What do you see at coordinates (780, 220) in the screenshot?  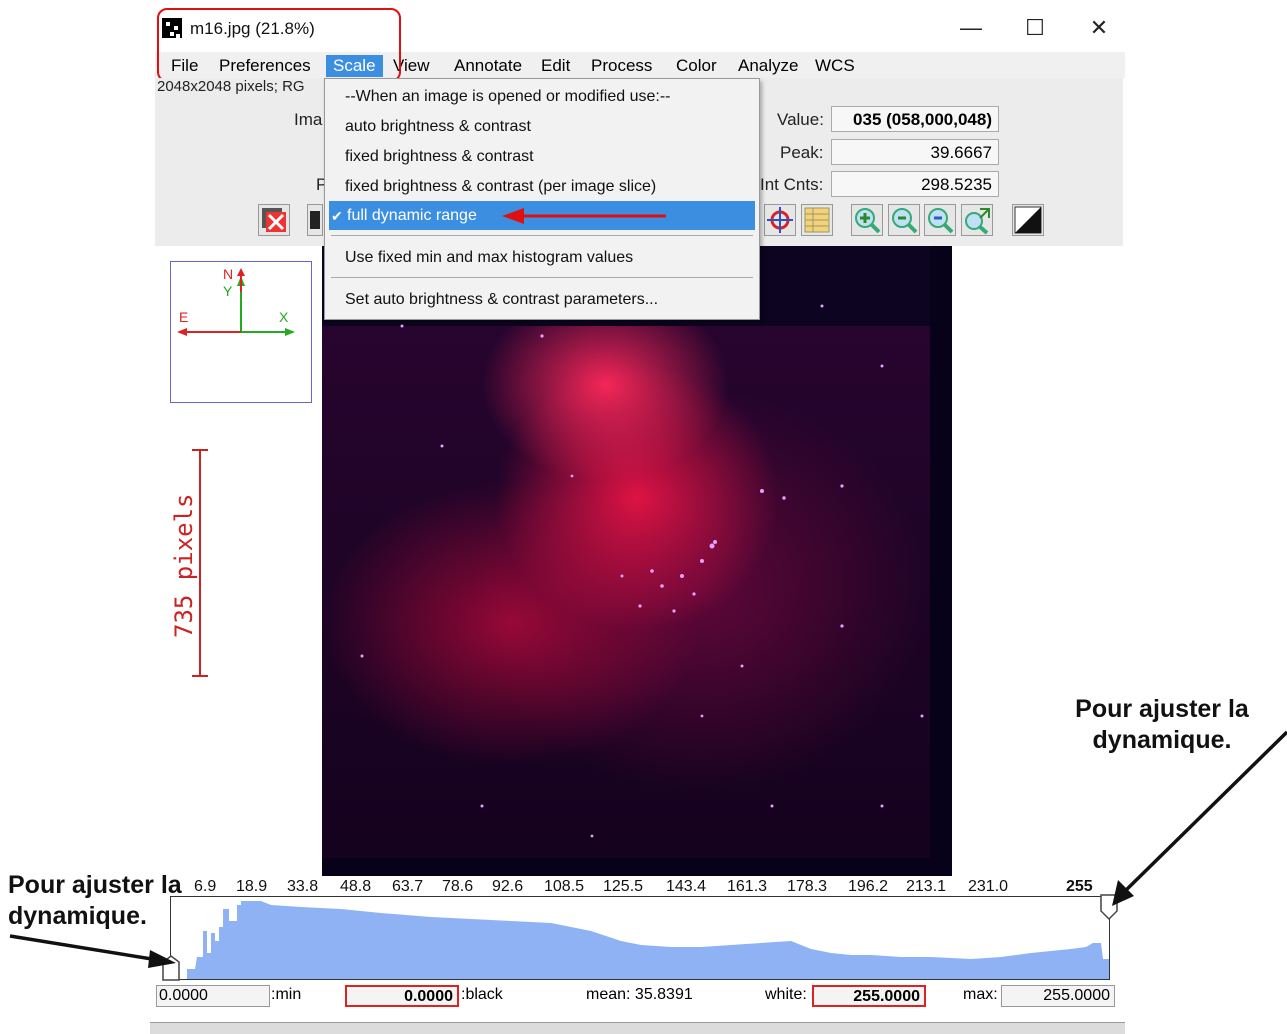 I see `crosshair-icon` at bounding box center [780, 220].